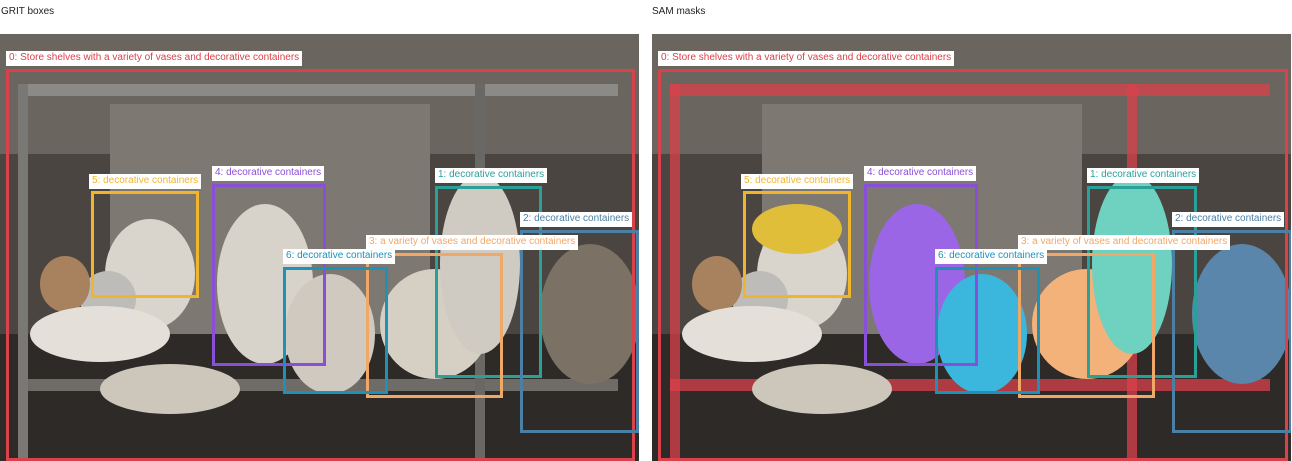 Image resolution: width=1292 pixels, height=461 pixels. I want to click on grit-label-5: 5: decorative containers, so click(145, 181).